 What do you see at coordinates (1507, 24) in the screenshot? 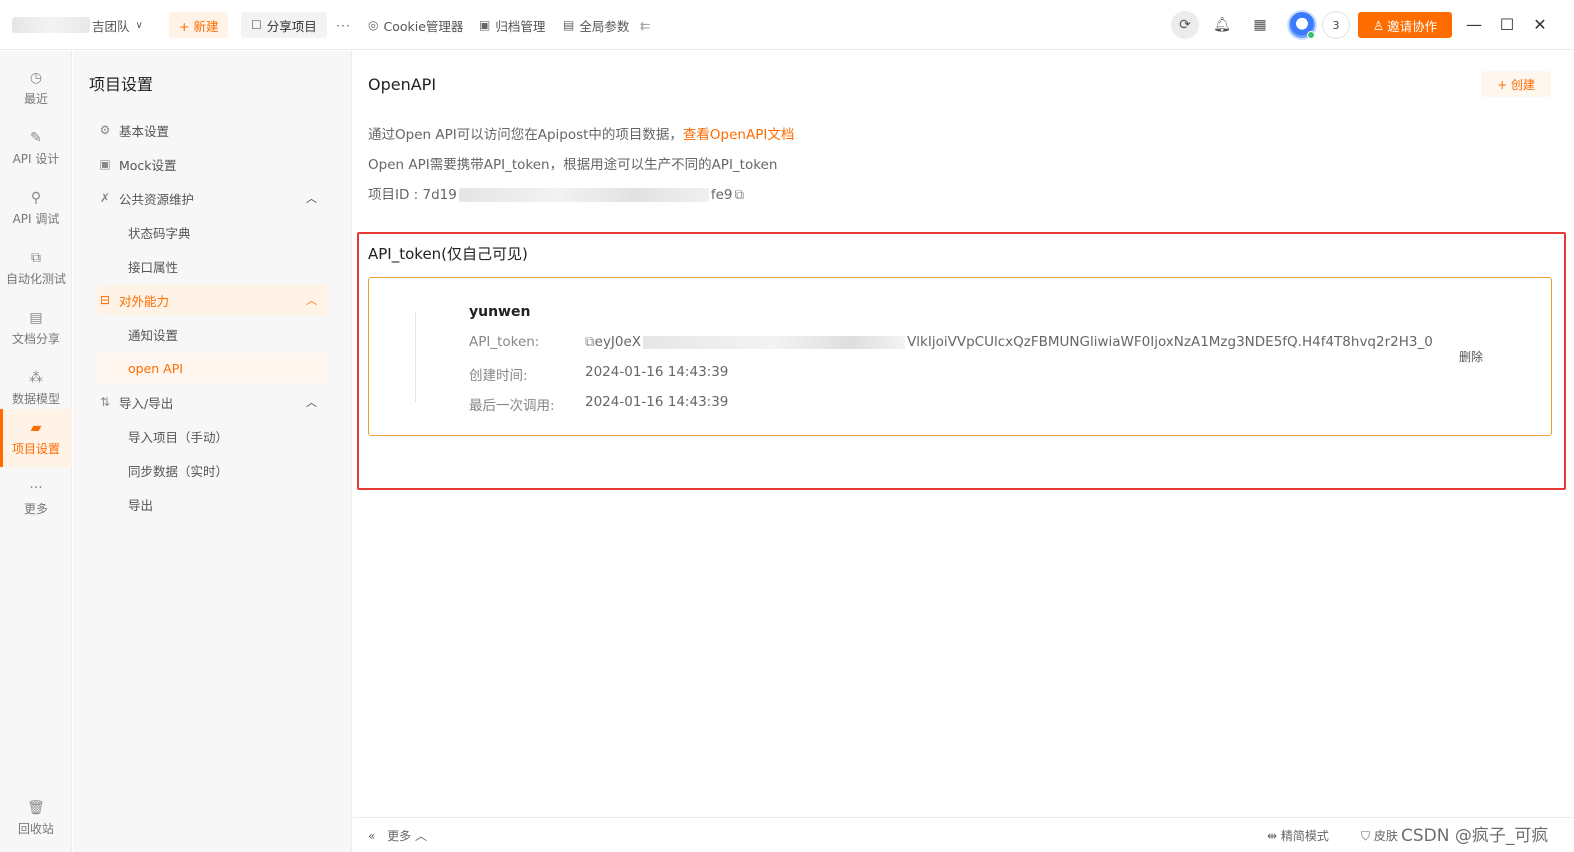
I see `maximize-icon: ☐` at bounding box center [1507, 24].